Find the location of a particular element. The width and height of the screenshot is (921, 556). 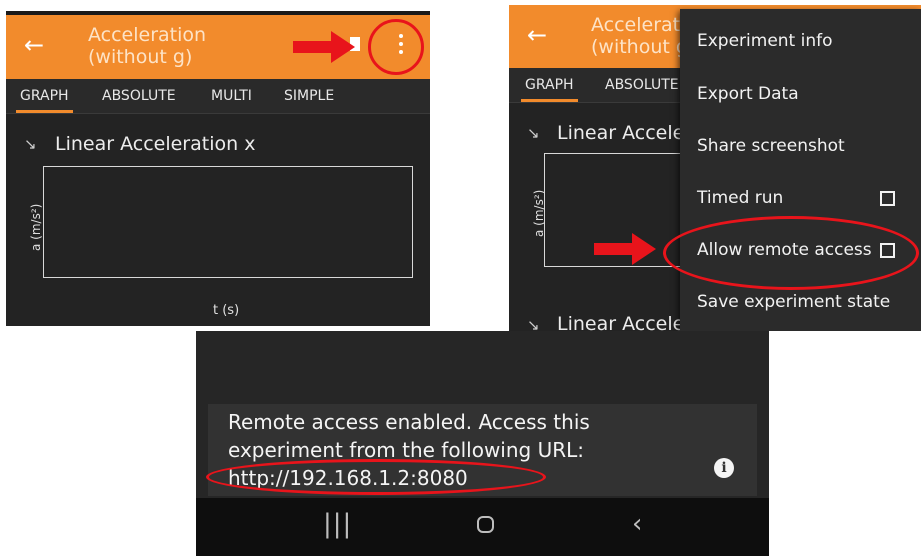

experiment-title: Acceleration (without g) is located at coordinates (147, 46).